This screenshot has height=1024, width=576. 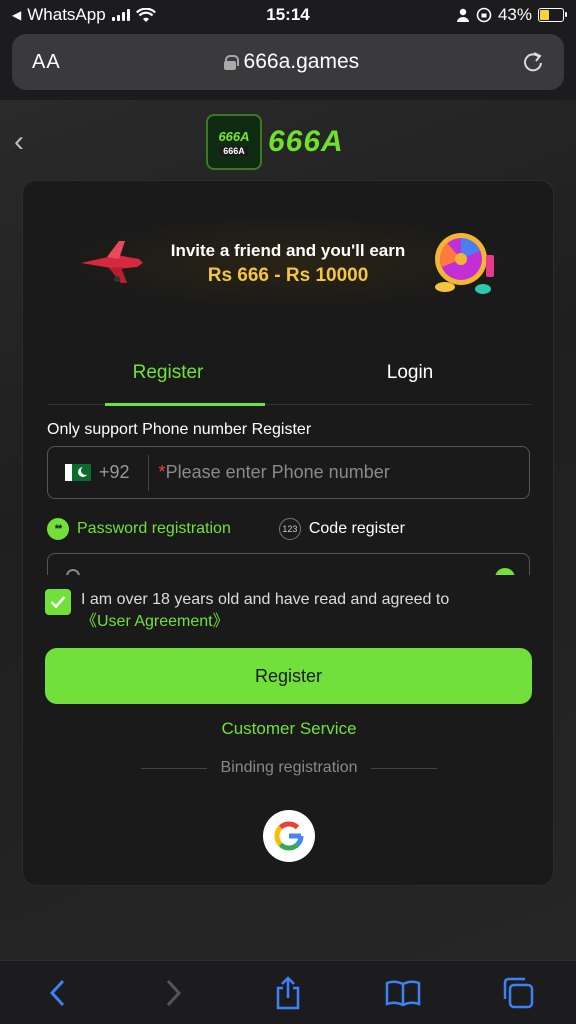 I want to click on numeric-code-icon: 123, so click(x=289, y=529).